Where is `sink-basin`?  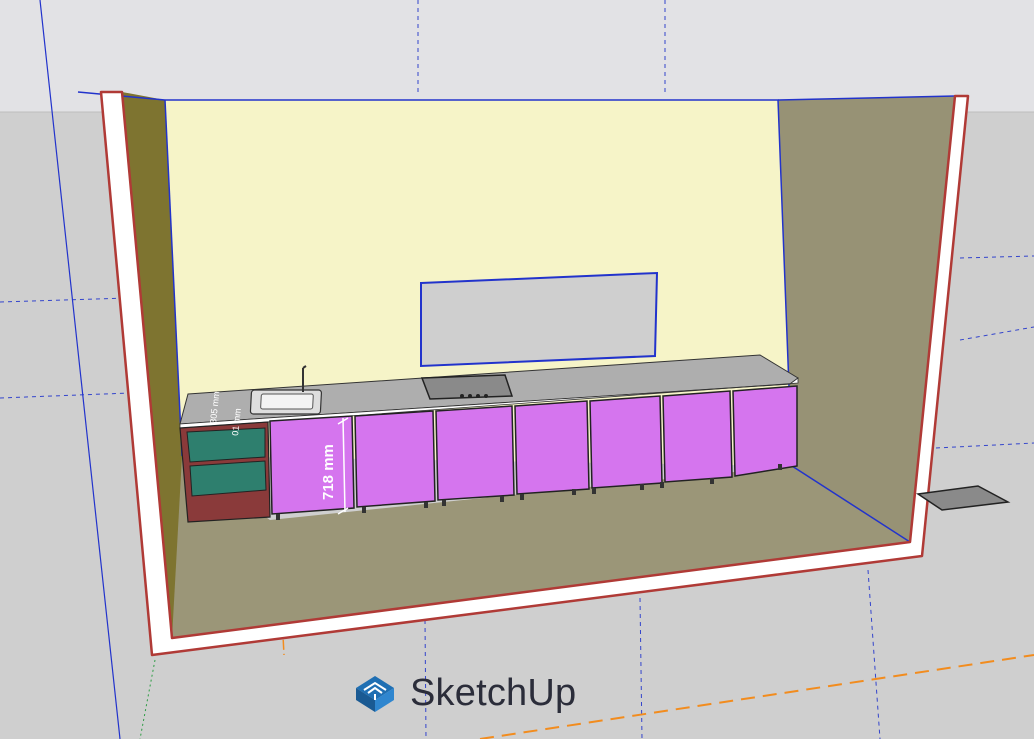 sink-basin is located at coordinates (287, 401).